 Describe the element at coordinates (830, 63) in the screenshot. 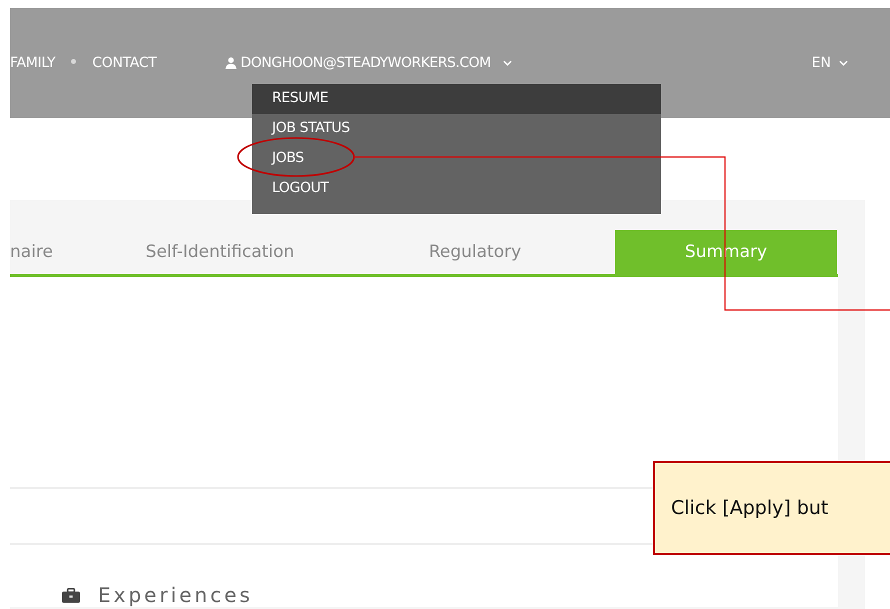

I see `language-selector: EN` at that location.